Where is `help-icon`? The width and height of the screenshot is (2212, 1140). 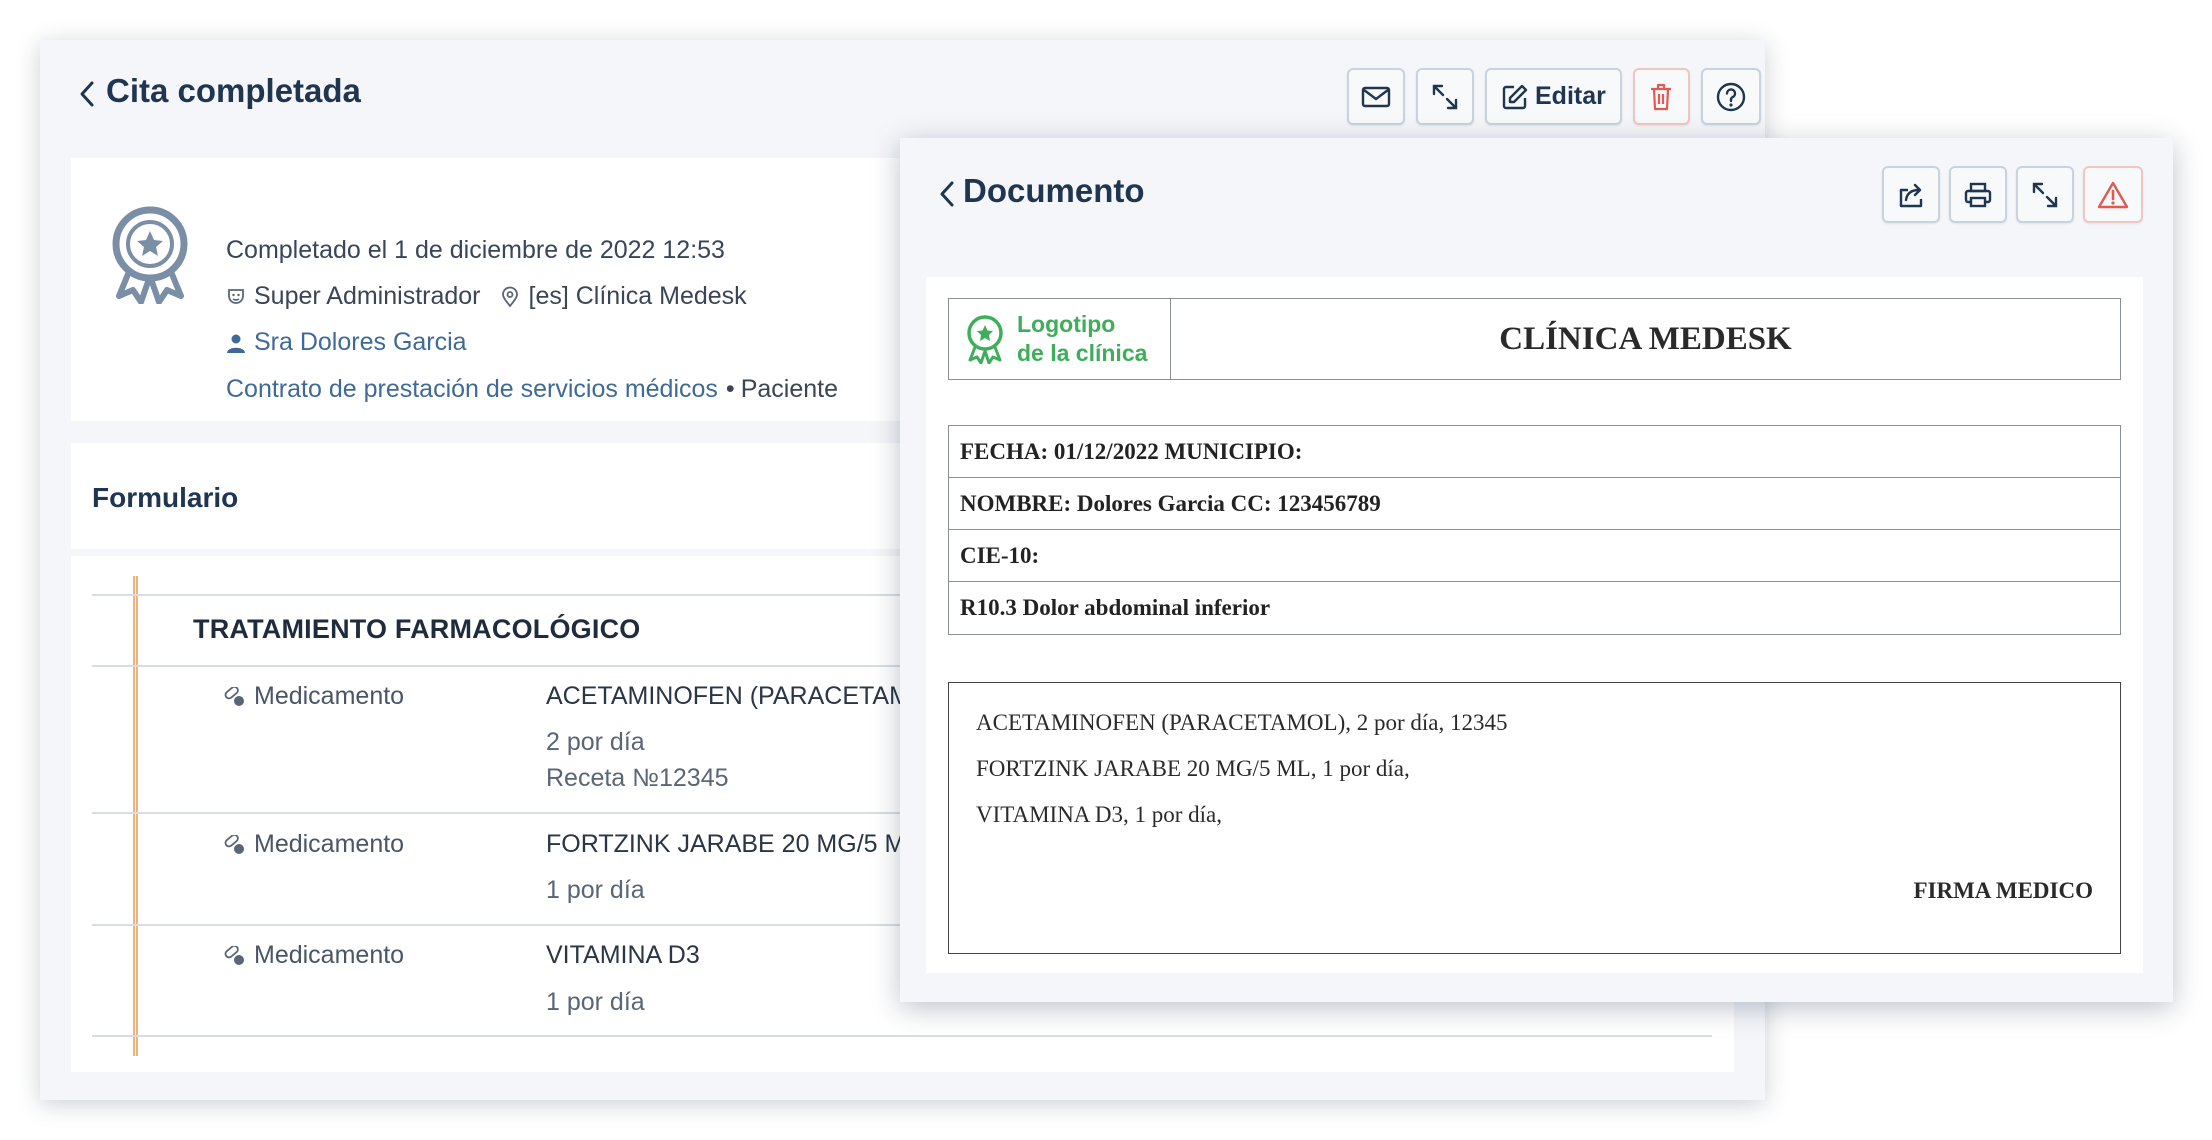 help-icon is located at coordinates (1731, 96).